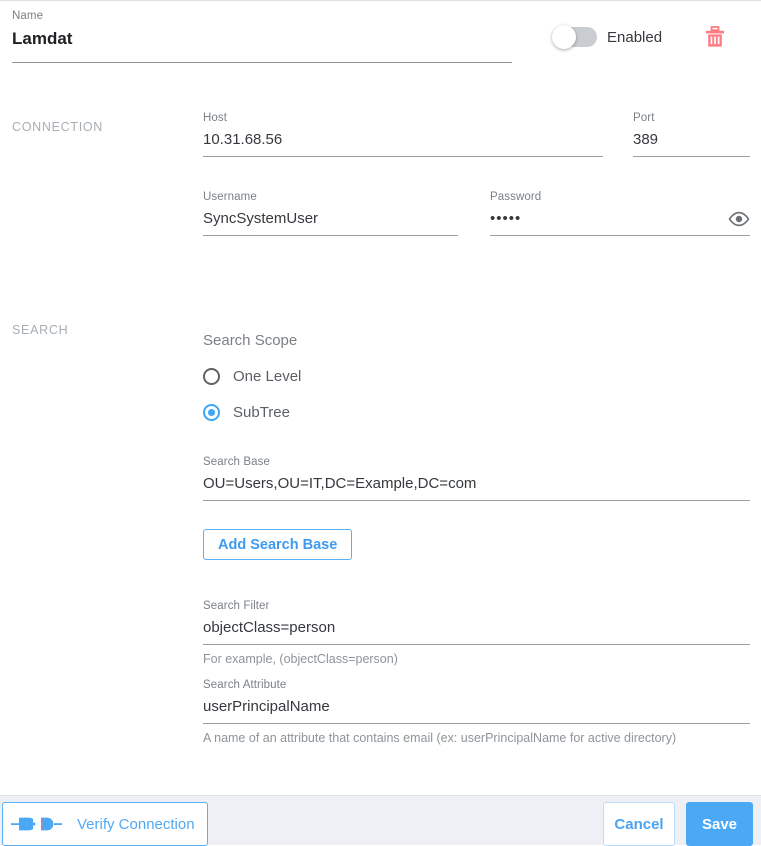 This screenshot has width=761, height=846. I want to click on enabled-toggle-label: Enabled, so click(635, 37).